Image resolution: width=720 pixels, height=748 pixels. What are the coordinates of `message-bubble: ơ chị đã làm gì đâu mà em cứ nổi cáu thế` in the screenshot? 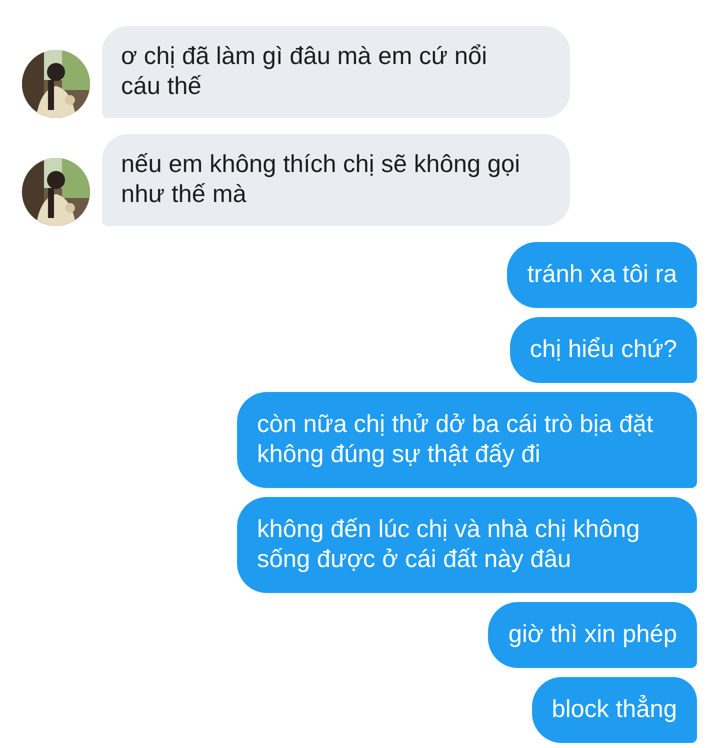 It's located at (336, 72).